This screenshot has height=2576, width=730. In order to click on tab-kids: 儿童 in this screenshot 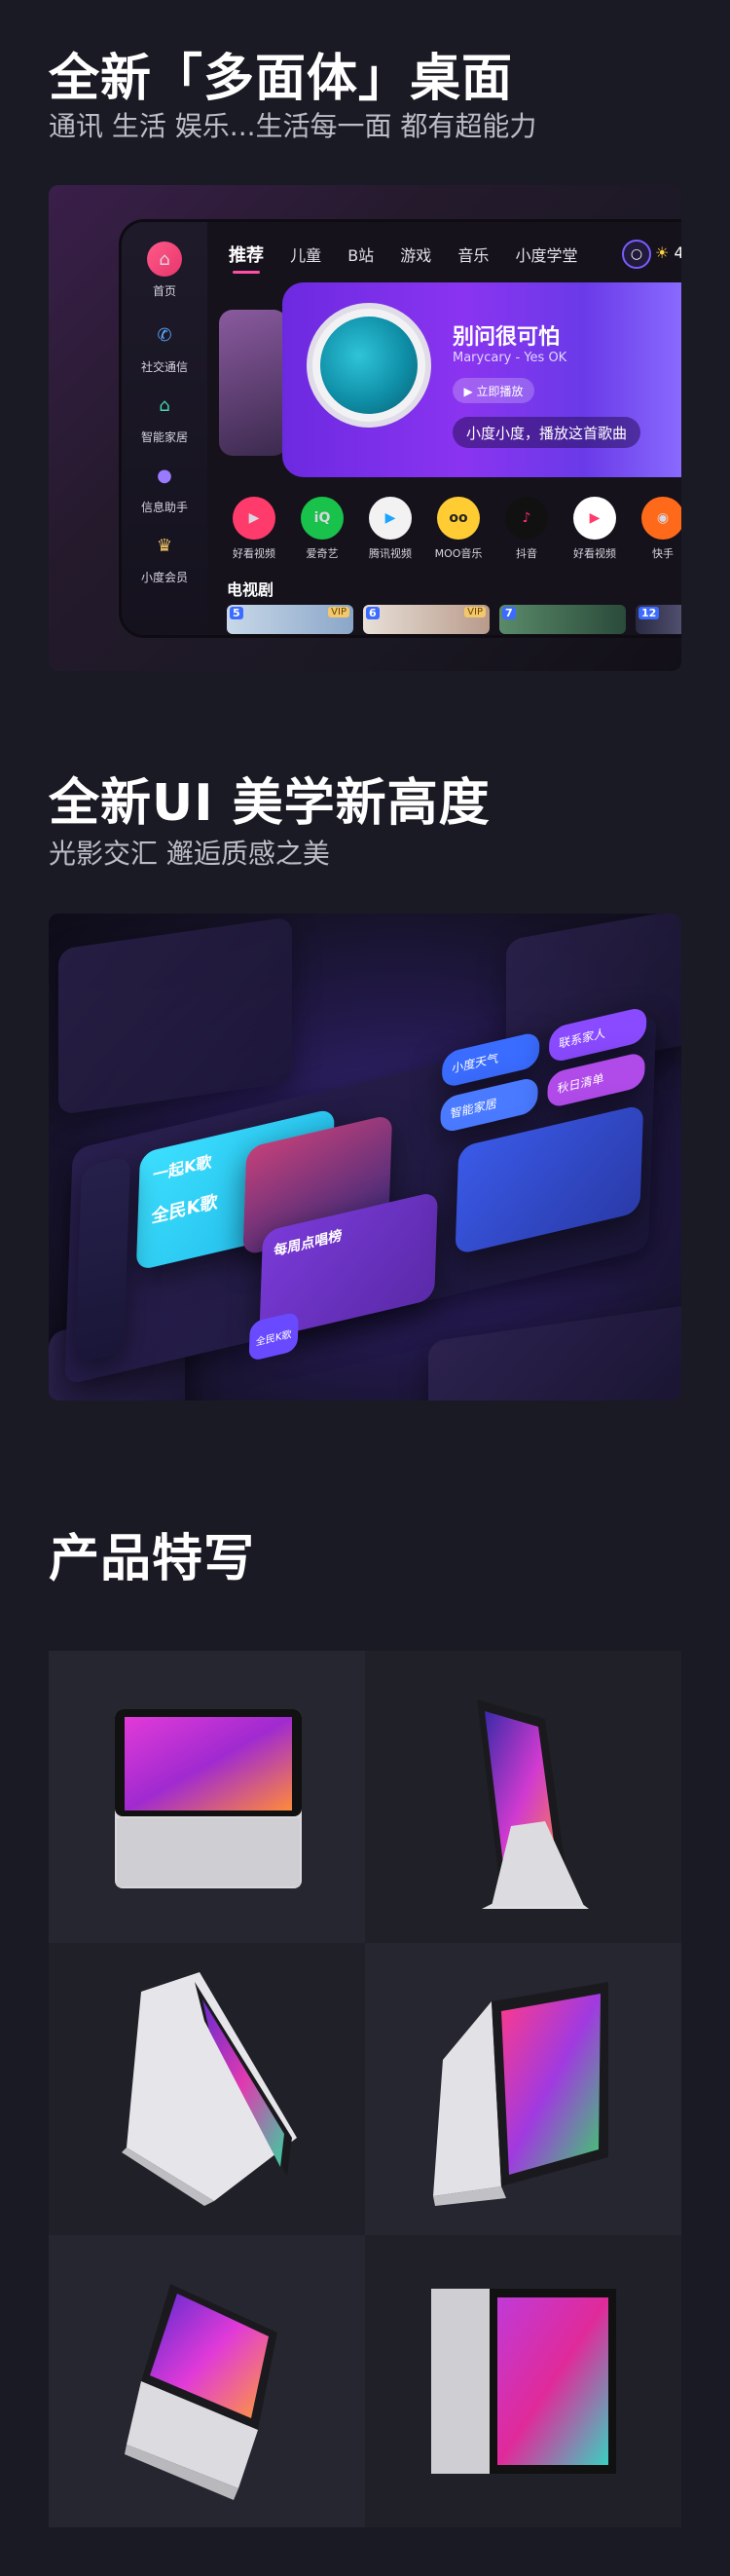, I will do `click(306, 255)`.